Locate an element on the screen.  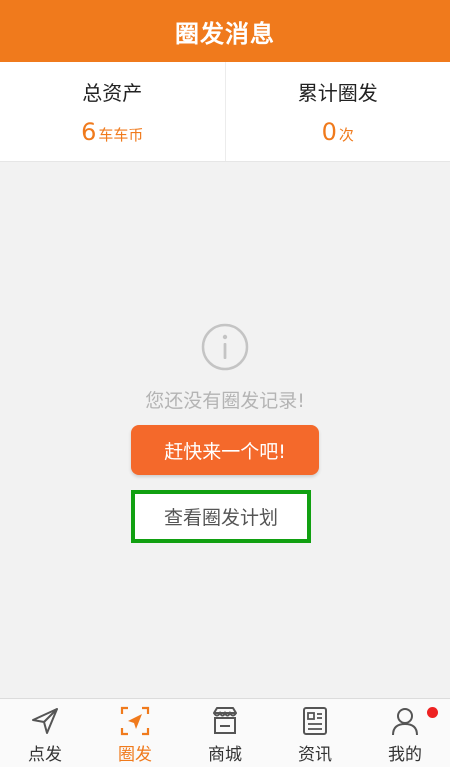
total-assets-value: 6 车车币 is located at coordinates (112, 132).